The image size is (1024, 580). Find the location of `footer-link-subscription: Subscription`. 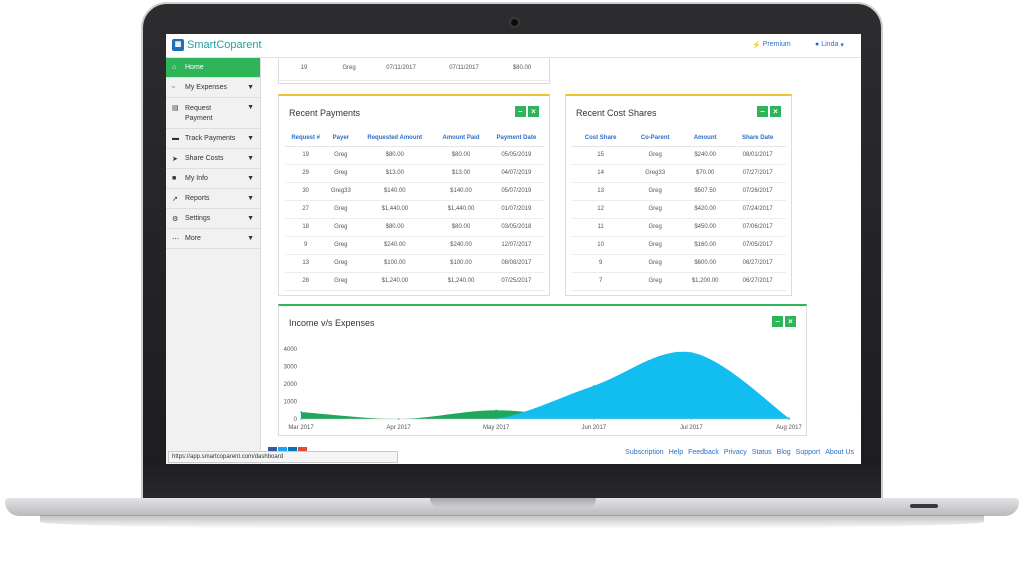

footer-link-subscription: Subscription is located at coordinates (644, 452).